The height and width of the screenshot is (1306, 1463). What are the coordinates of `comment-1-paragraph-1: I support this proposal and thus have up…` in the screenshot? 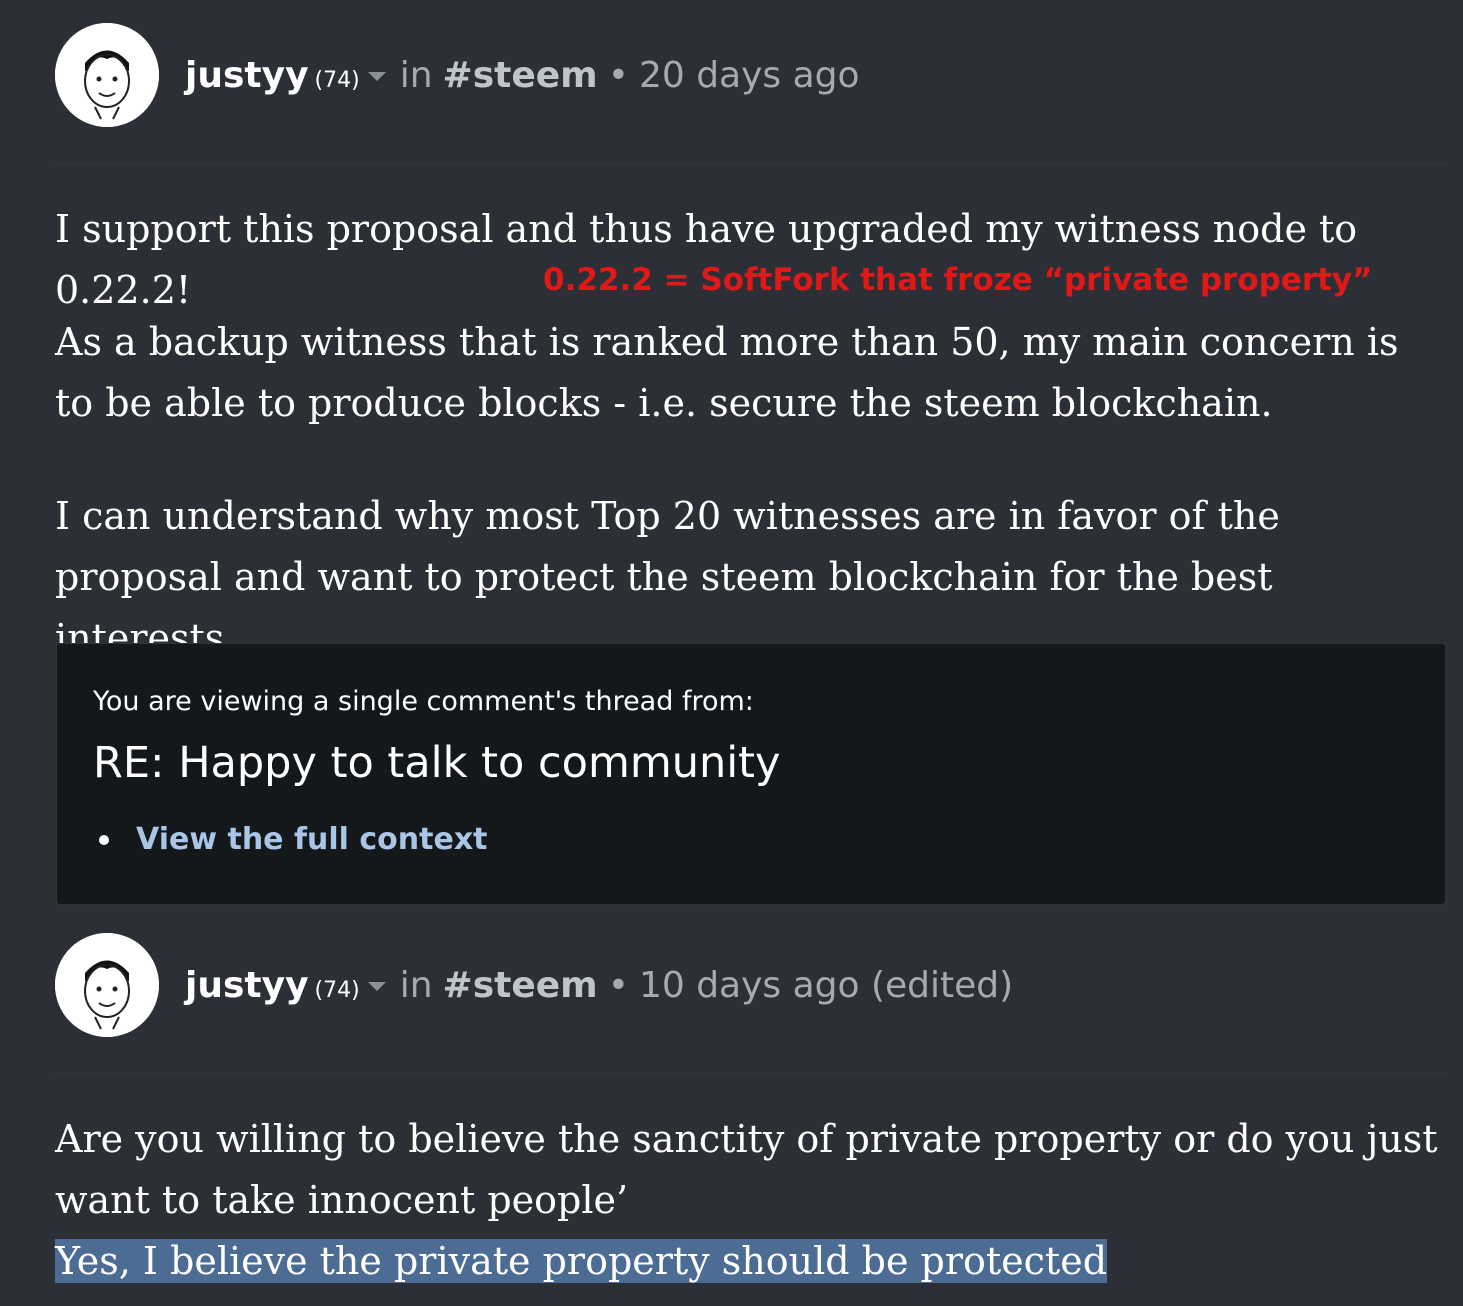 It's located at (706, 259).